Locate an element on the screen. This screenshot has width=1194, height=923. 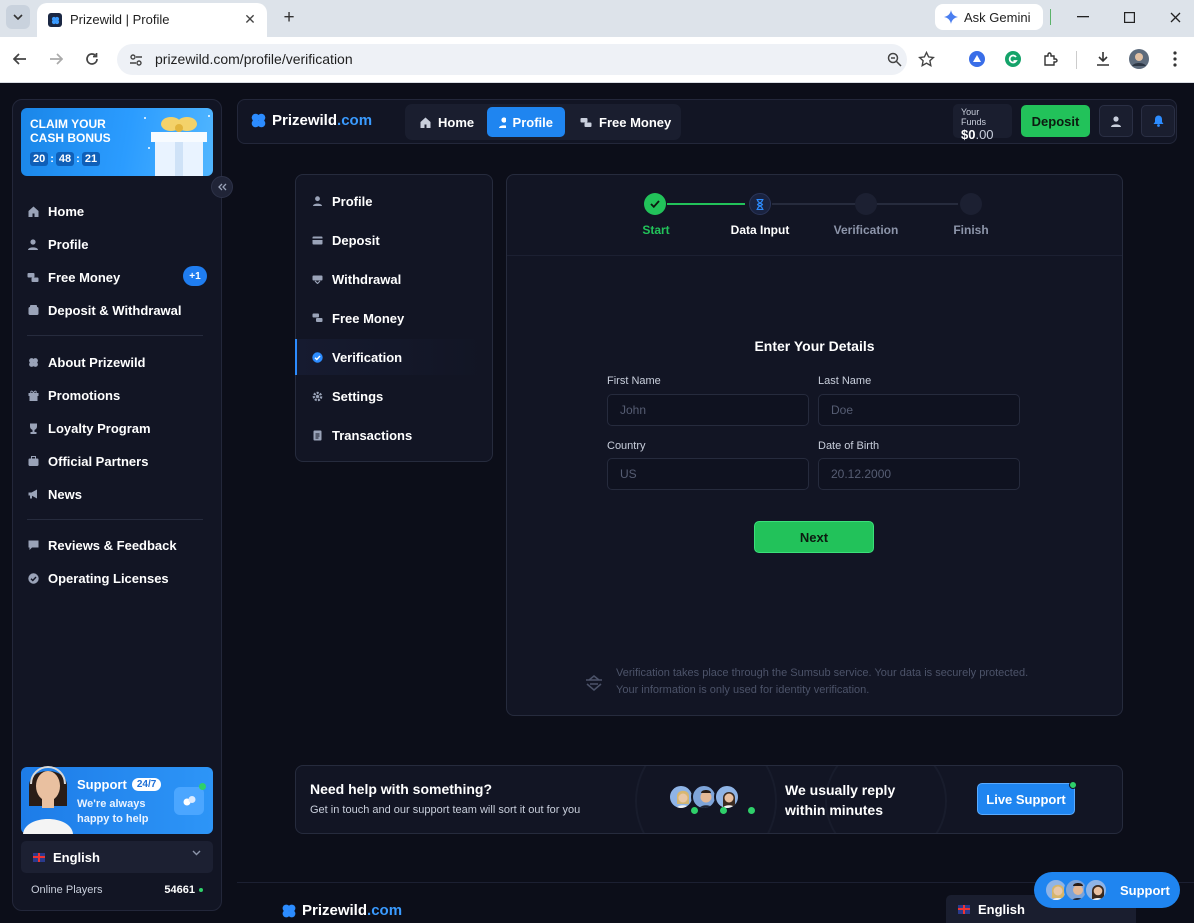
deposit-button: Deposit is located at coordinates (1055, 121).